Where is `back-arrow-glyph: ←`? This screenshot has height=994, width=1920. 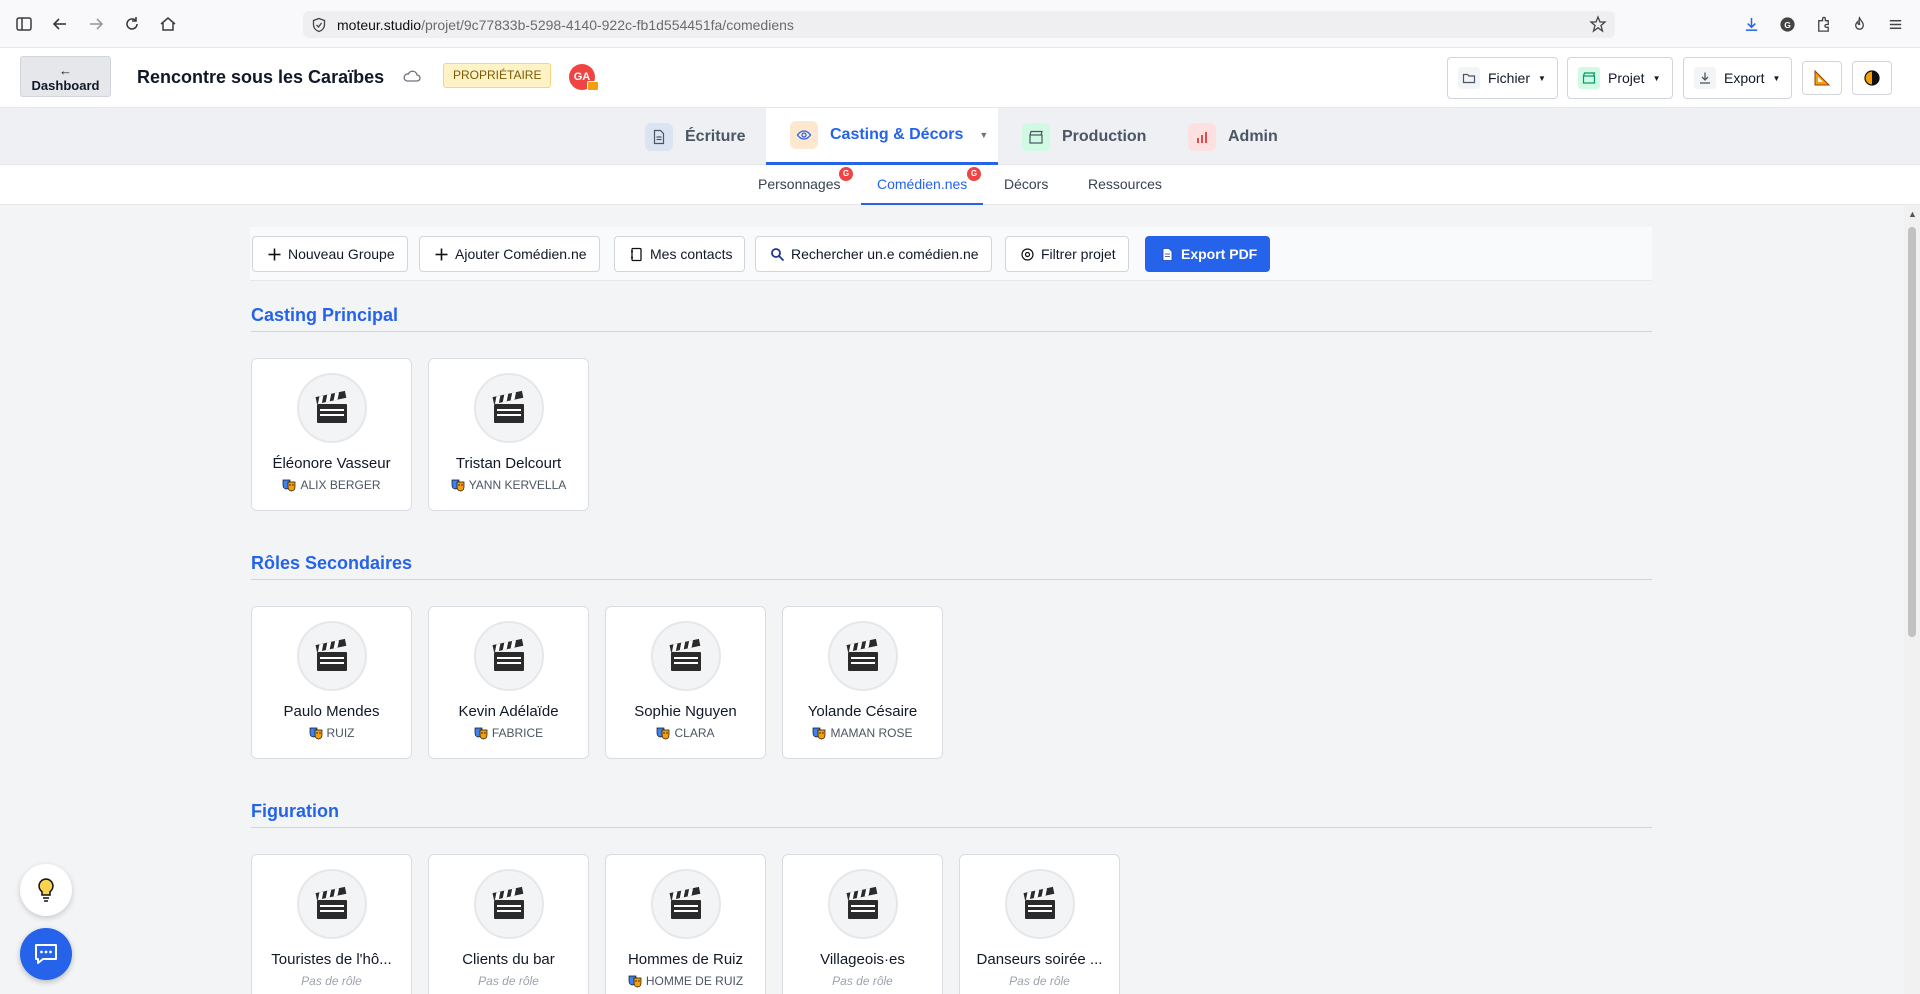 back-arrow-glyph: ← is located at coordinates (65, 70).